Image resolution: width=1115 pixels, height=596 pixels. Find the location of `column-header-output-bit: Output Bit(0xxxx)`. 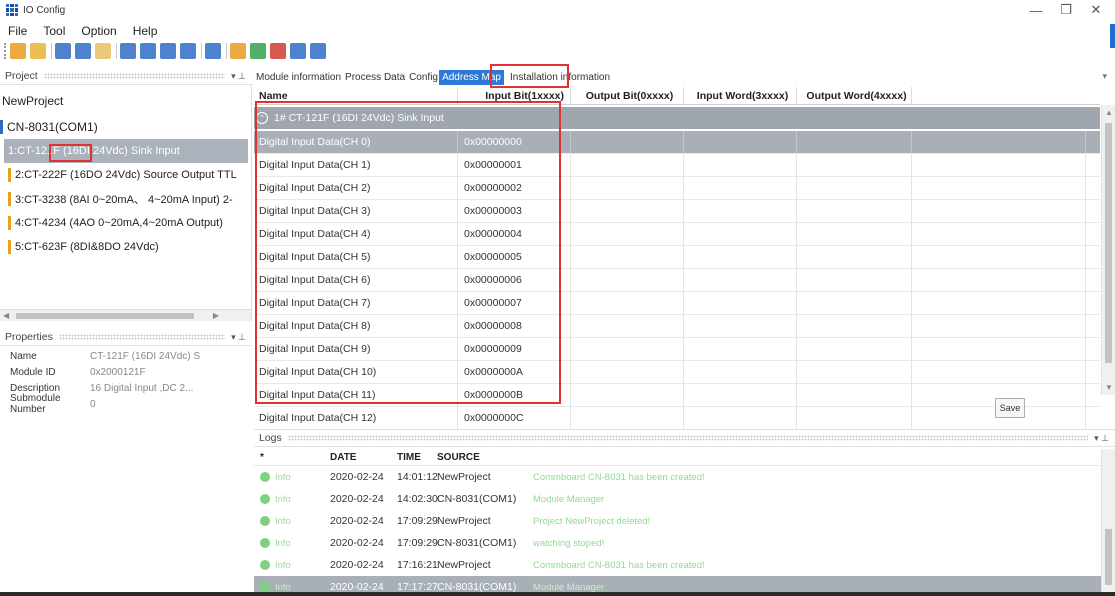

column-header-output-bit: Output Bit(0xxxx) is located at coordinates (627, 95).